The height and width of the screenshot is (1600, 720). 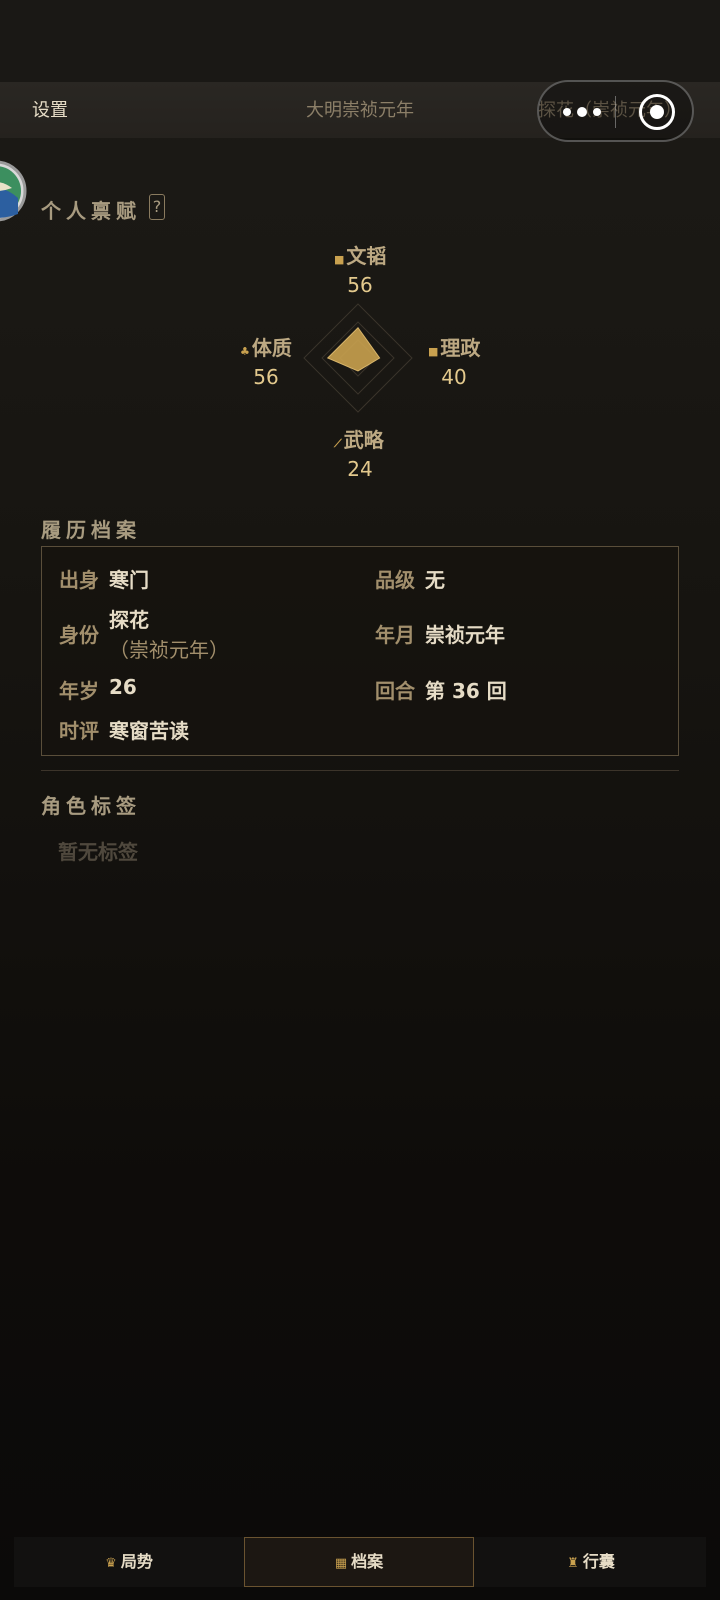 I want to click on stat-label-text: 理政, so click(x=460, y=348).